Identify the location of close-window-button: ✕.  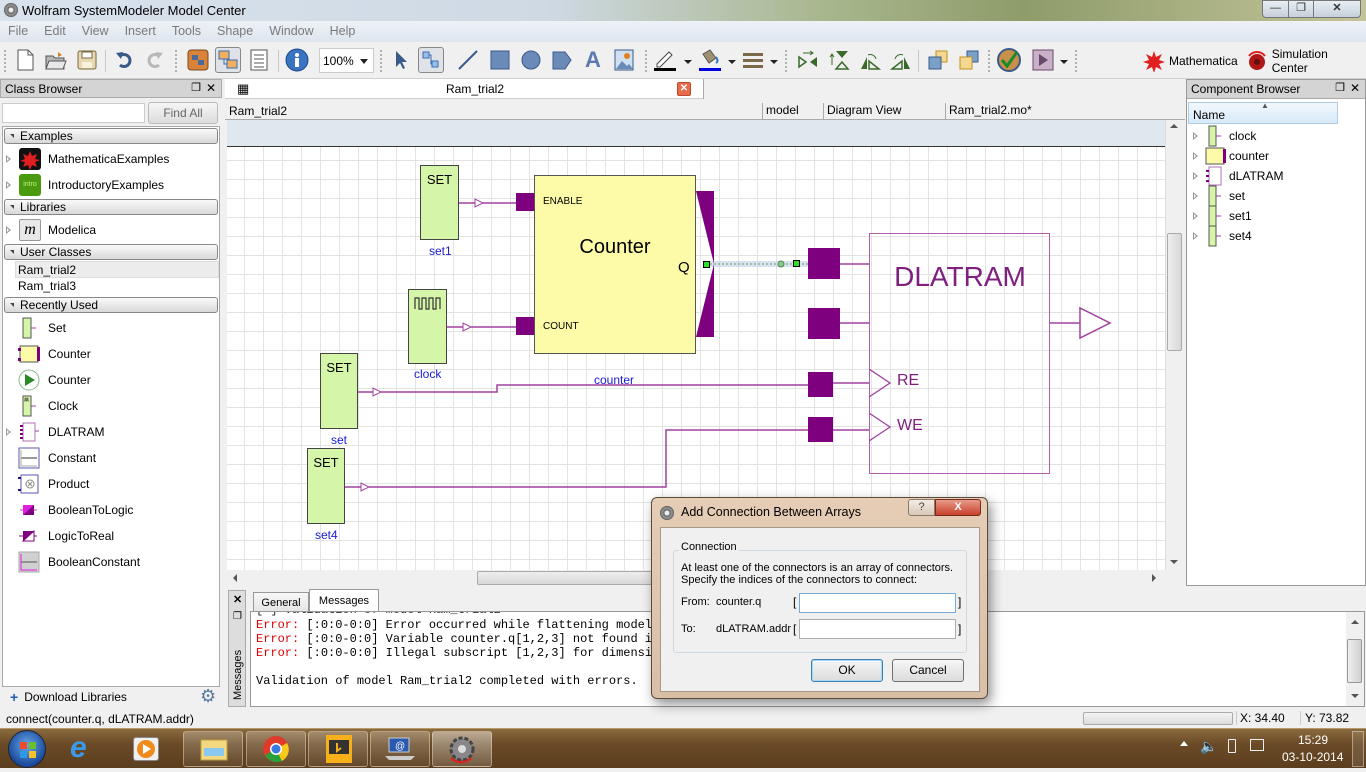
(1337, 9).